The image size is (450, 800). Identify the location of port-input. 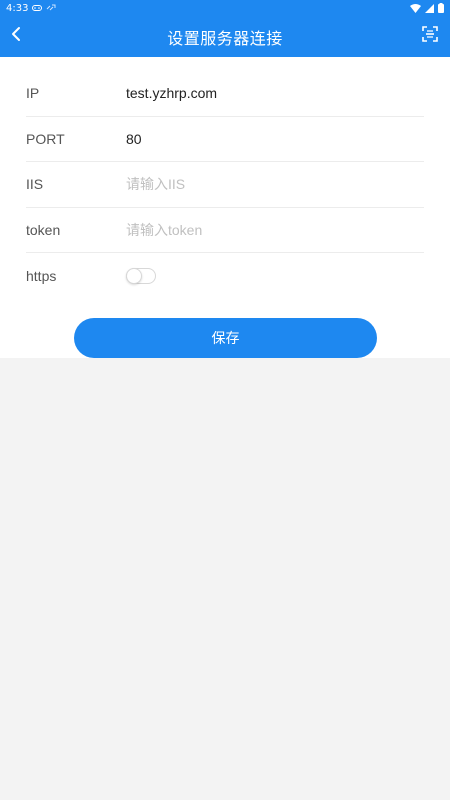
(275, 138).